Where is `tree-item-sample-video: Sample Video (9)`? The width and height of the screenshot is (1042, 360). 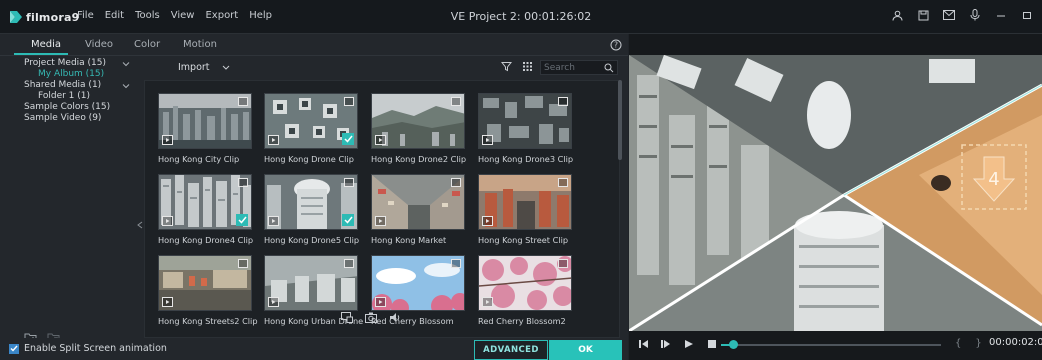
tree-item-sample-video: Sample Video (9) is located at coordinates (62, 118).